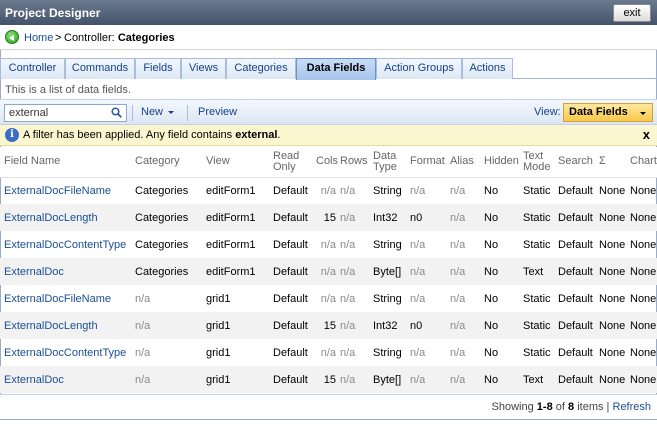 This screenshot has width=657, height=424. What do you see at coordinates (89, 38) in the screenshot?
I see `breadcrumb-controller-label: Controller:` at bounding box center [89, 38].